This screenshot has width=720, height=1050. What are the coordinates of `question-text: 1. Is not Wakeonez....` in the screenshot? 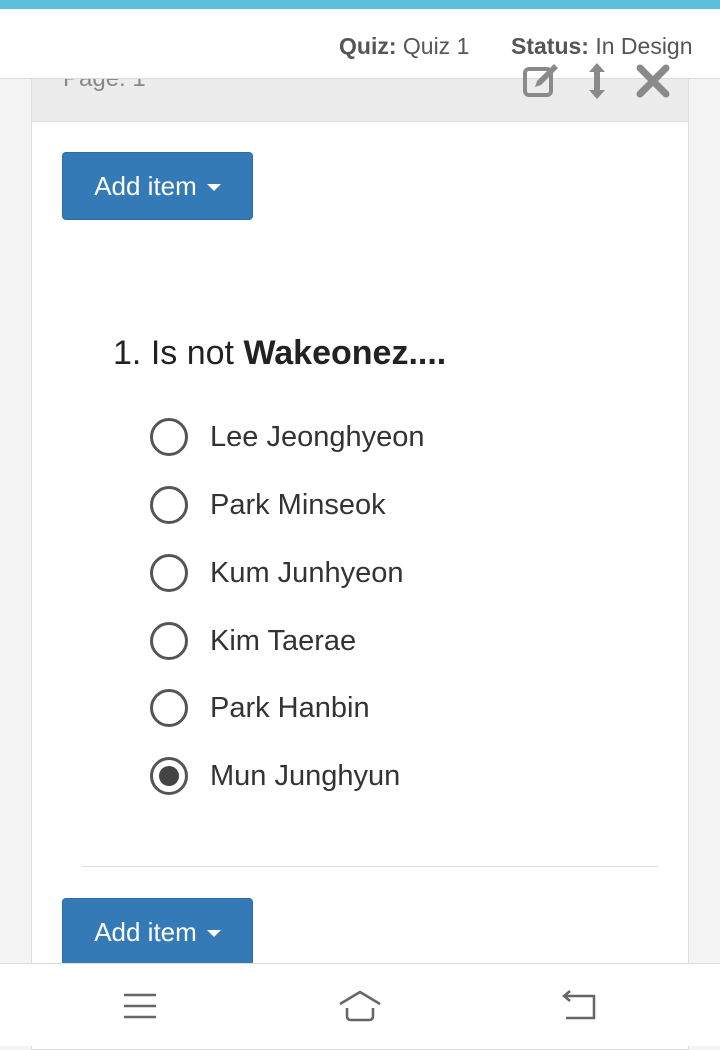 It's located at (279, 353).